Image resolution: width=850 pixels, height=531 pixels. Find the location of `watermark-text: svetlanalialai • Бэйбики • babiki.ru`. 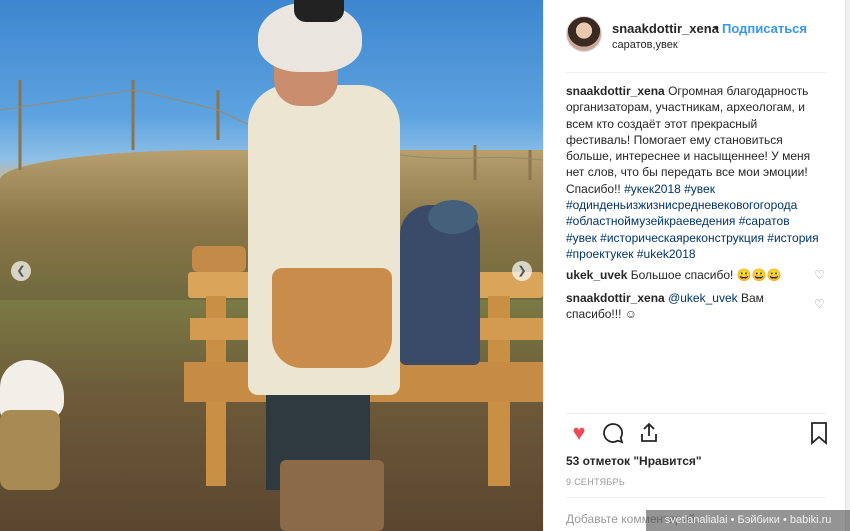

watermark-text: svetlanalialai • Бэйбики • babiki.ru is located at coordinates (748, 520).